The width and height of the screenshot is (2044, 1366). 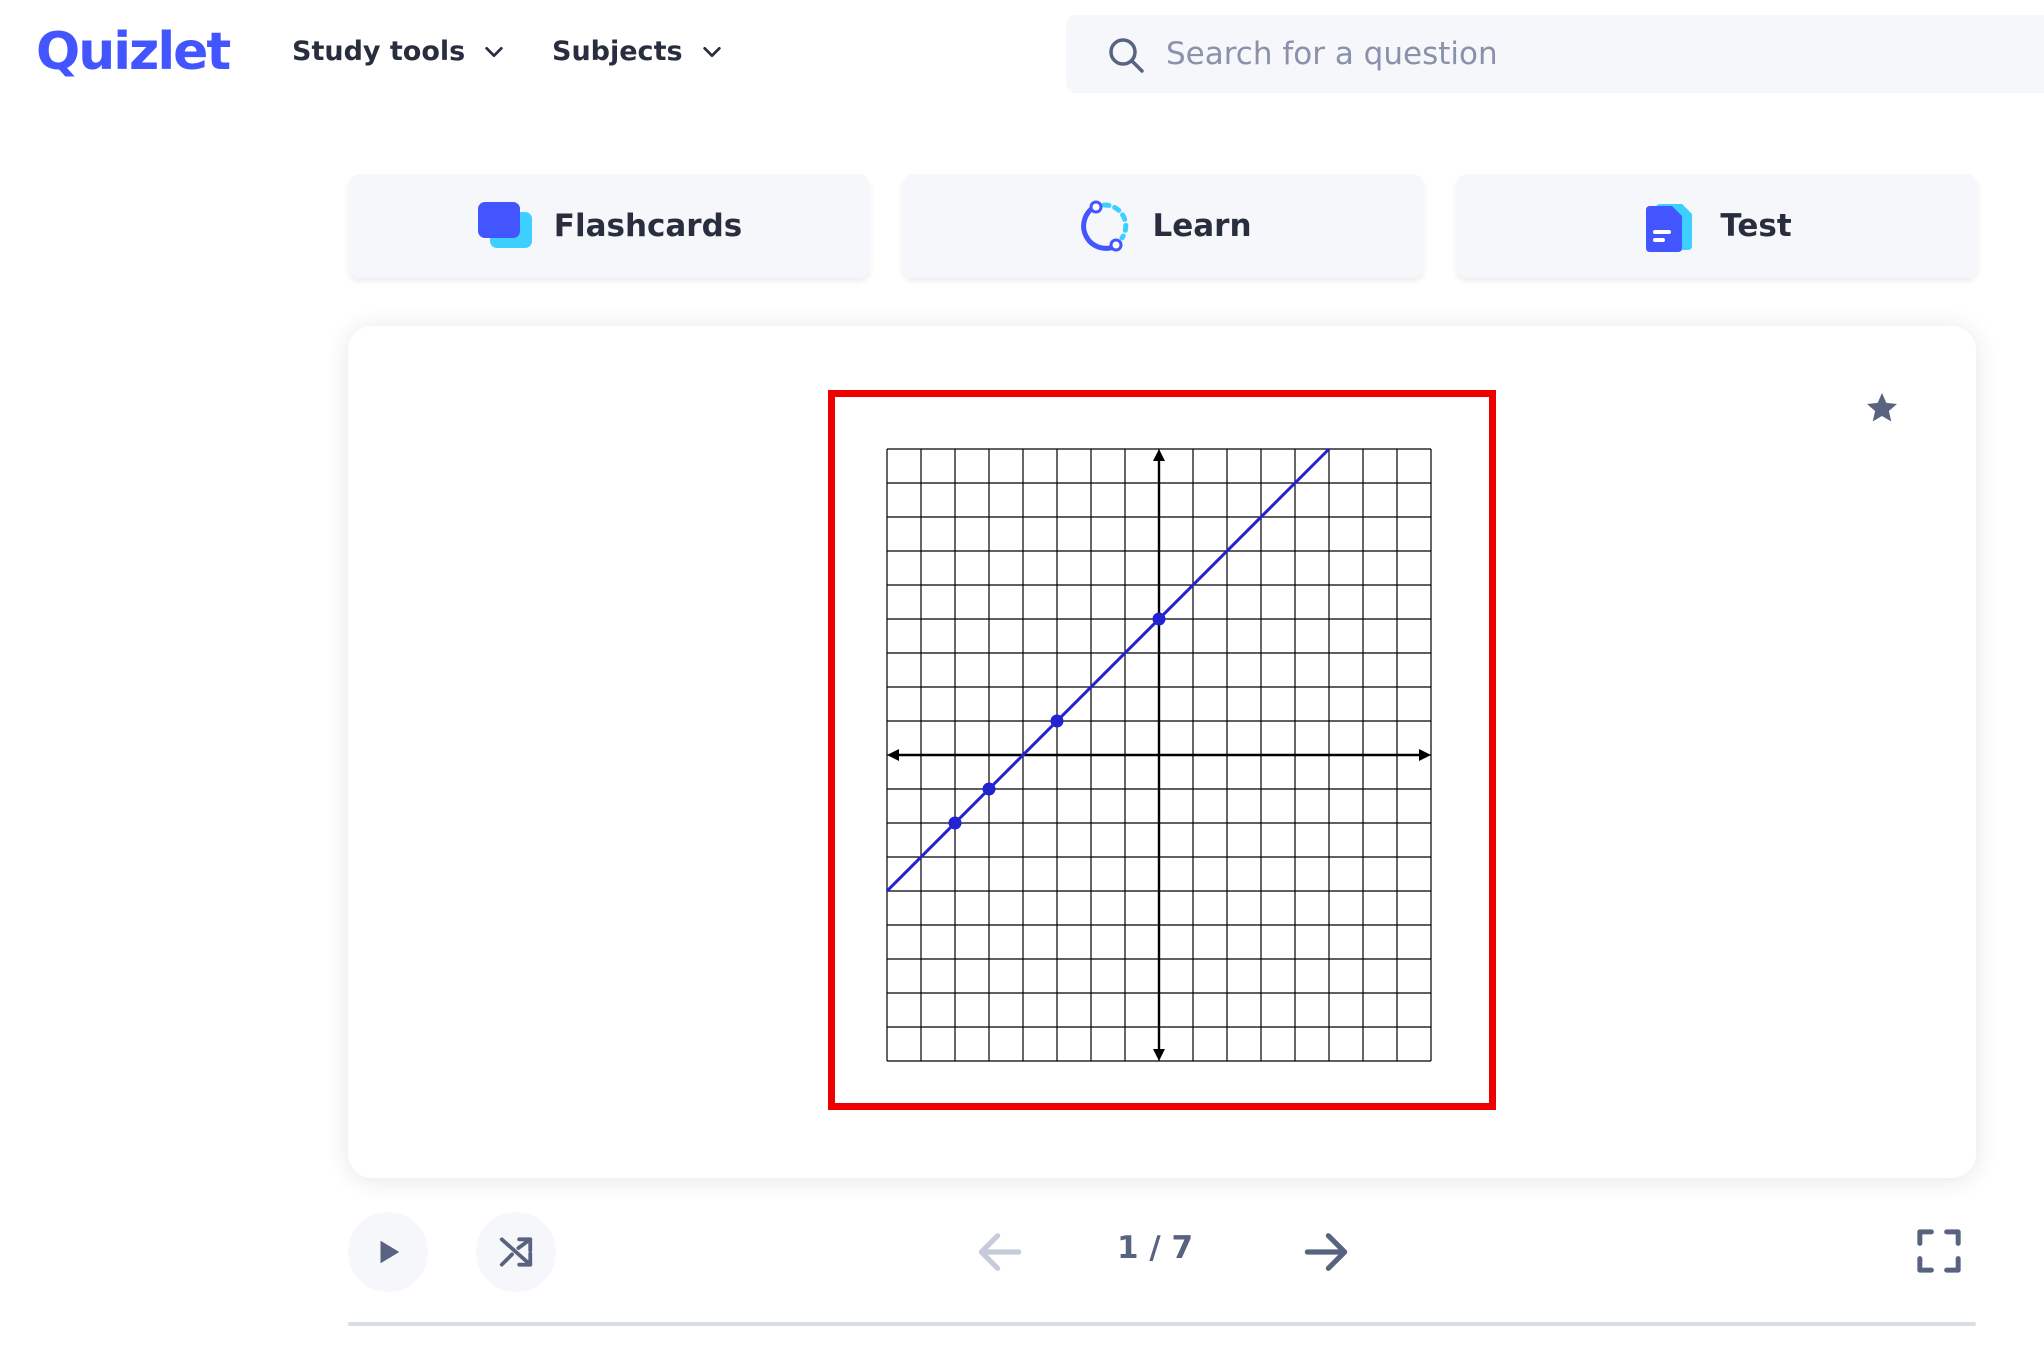 What do you see at coordinates (379, 51) in the screenshot?
I see `nav-study-tools-label: Study tools` at bounding box center [379, 51].